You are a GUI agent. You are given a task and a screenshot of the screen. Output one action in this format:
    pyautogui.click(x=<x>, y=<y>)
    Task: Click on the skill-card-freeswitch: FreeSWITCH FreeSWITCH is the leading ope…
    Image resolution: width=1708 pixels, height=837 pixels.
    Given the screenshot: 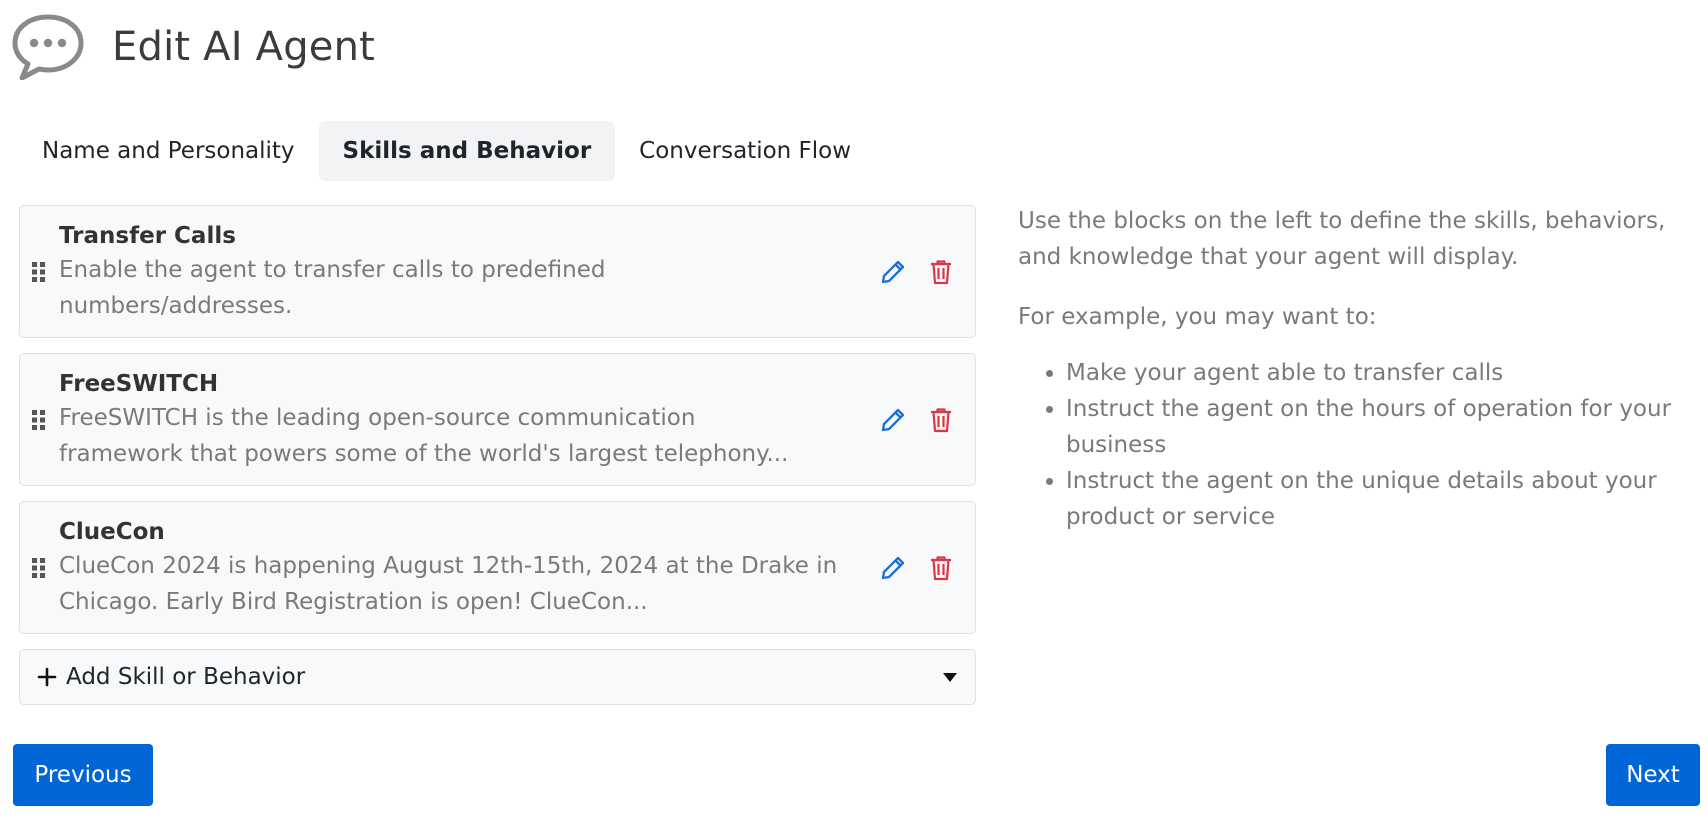 What is the action you would take?
    pyautogui.click(x=497, y=419)
    